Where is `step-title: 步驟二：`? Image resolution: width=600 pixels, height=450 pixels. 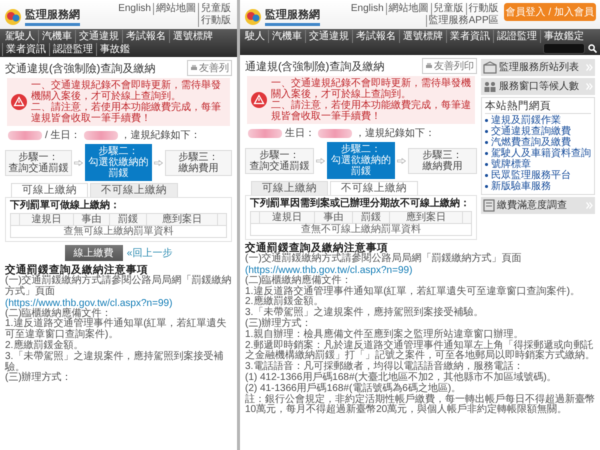
step-title: 步驟二： is located at coordinates (119, 151).